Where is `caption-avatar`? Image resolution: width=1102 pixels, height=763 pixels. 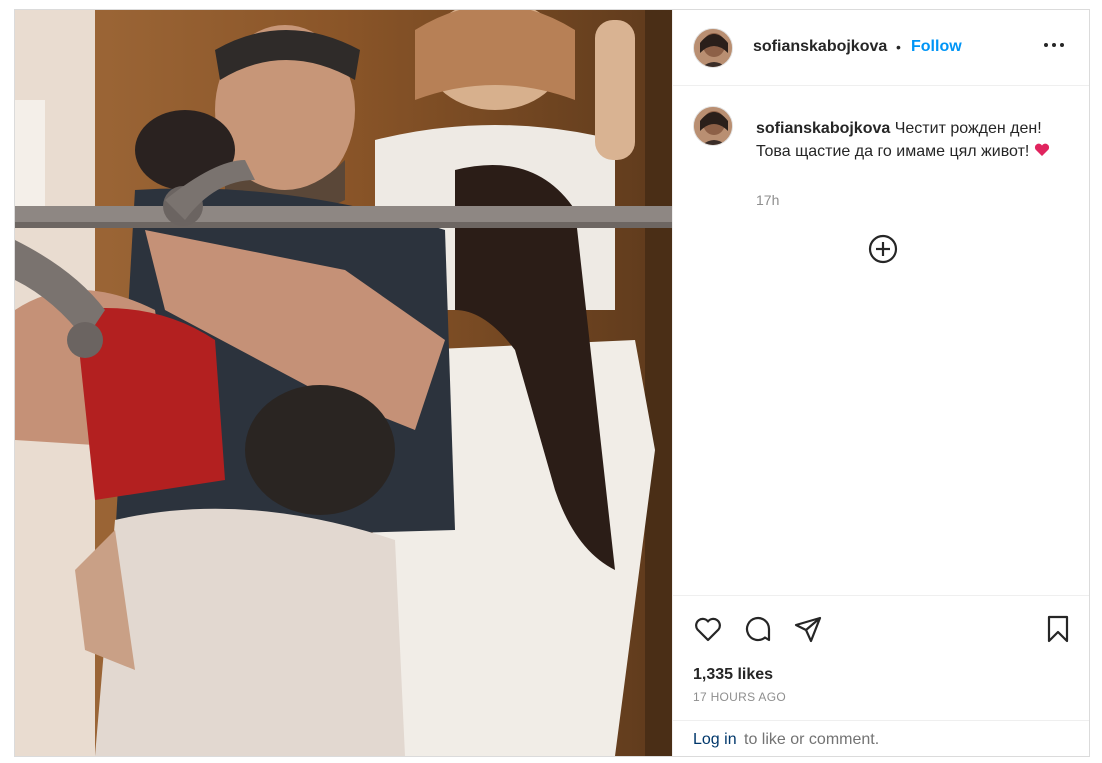
caption-avatar is located at coordinates (713, 126).